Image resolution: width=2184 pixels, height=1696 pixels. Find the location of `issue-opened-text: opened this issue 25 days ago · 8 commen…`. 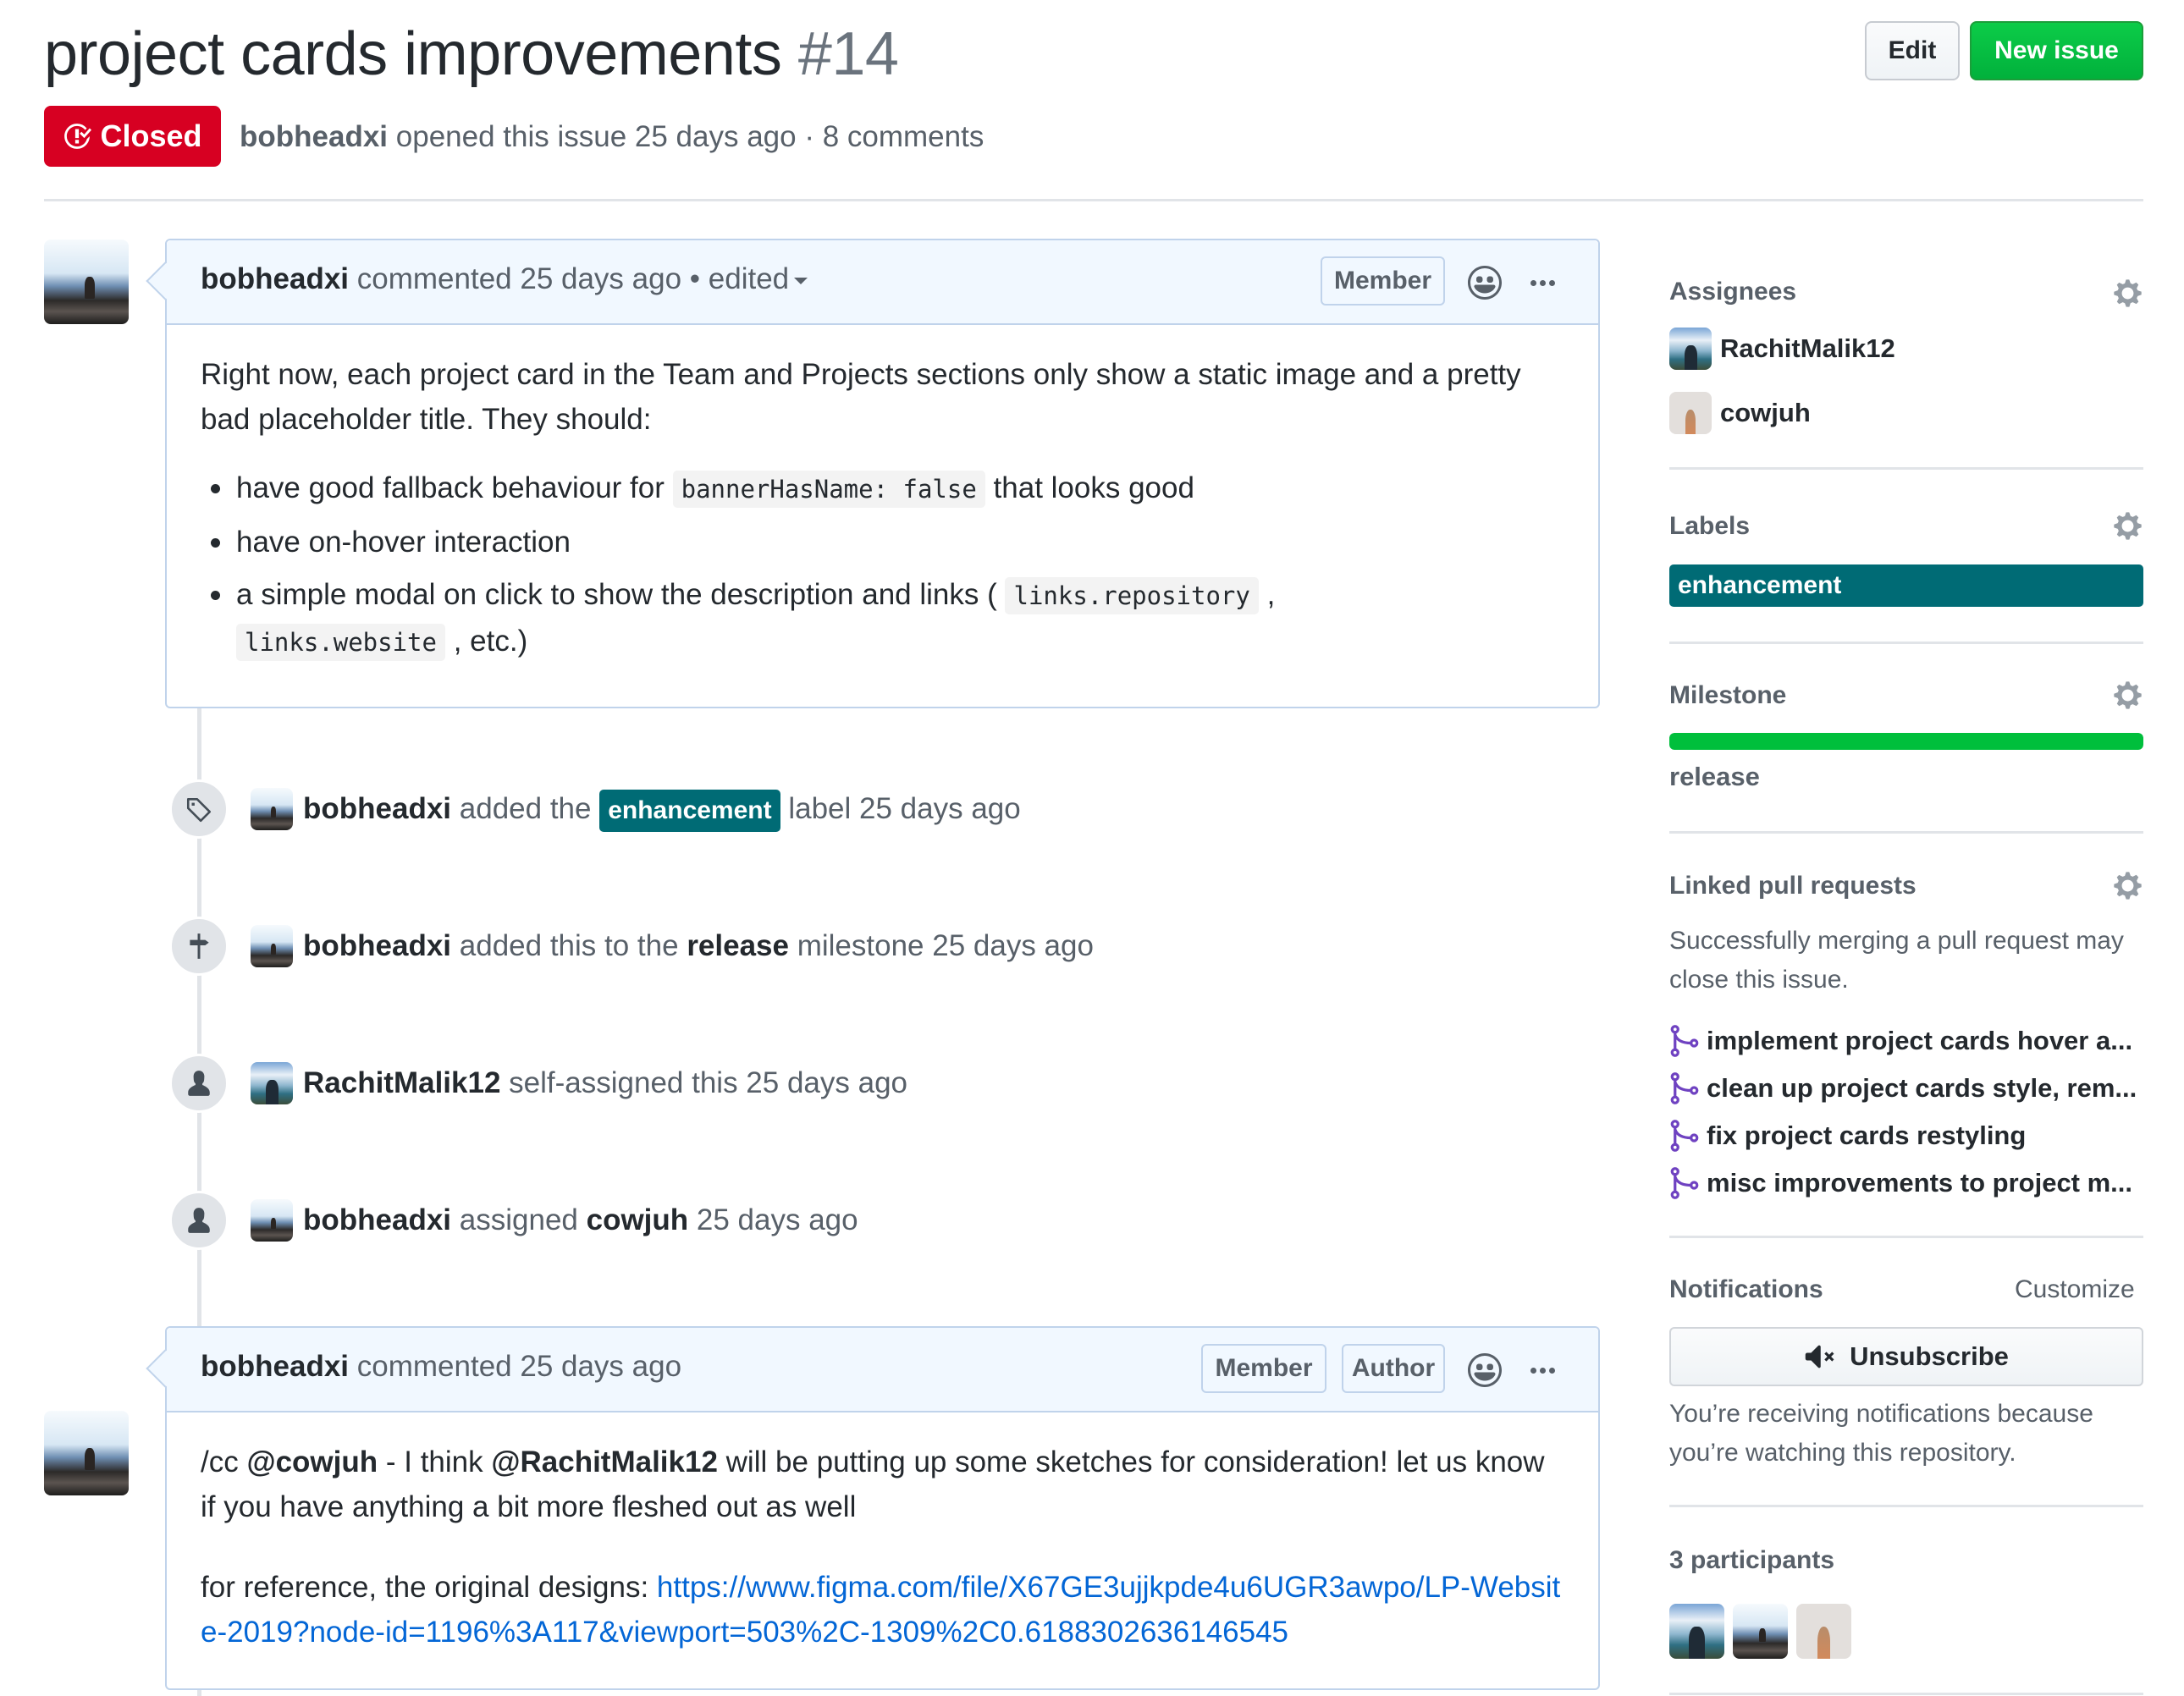

issue-opened-text: opened this issue 25 days ago · 8 commen… is located at coordinates (690, 136).